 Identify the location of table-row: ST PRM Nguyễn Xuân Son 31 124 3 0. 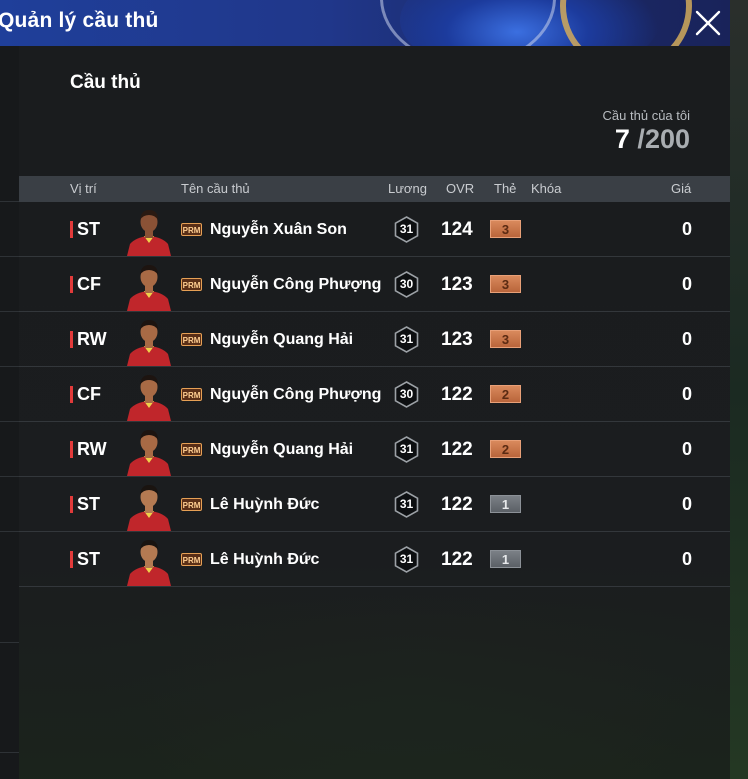
(374, 229).